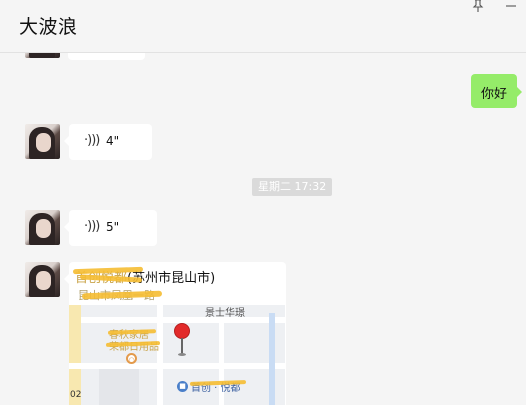 The width and height of the screenshot is (526, 405). I want to click on voice-message-bubble: ·))) 4", so click(108, 142).